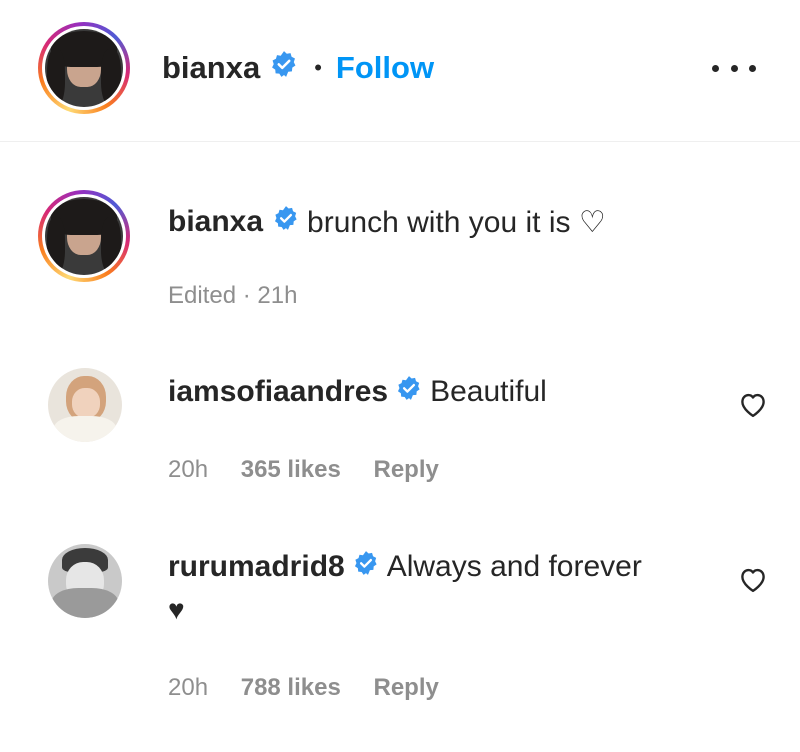  I want to click on comment-text-line2: ♥, so click(176, 609).